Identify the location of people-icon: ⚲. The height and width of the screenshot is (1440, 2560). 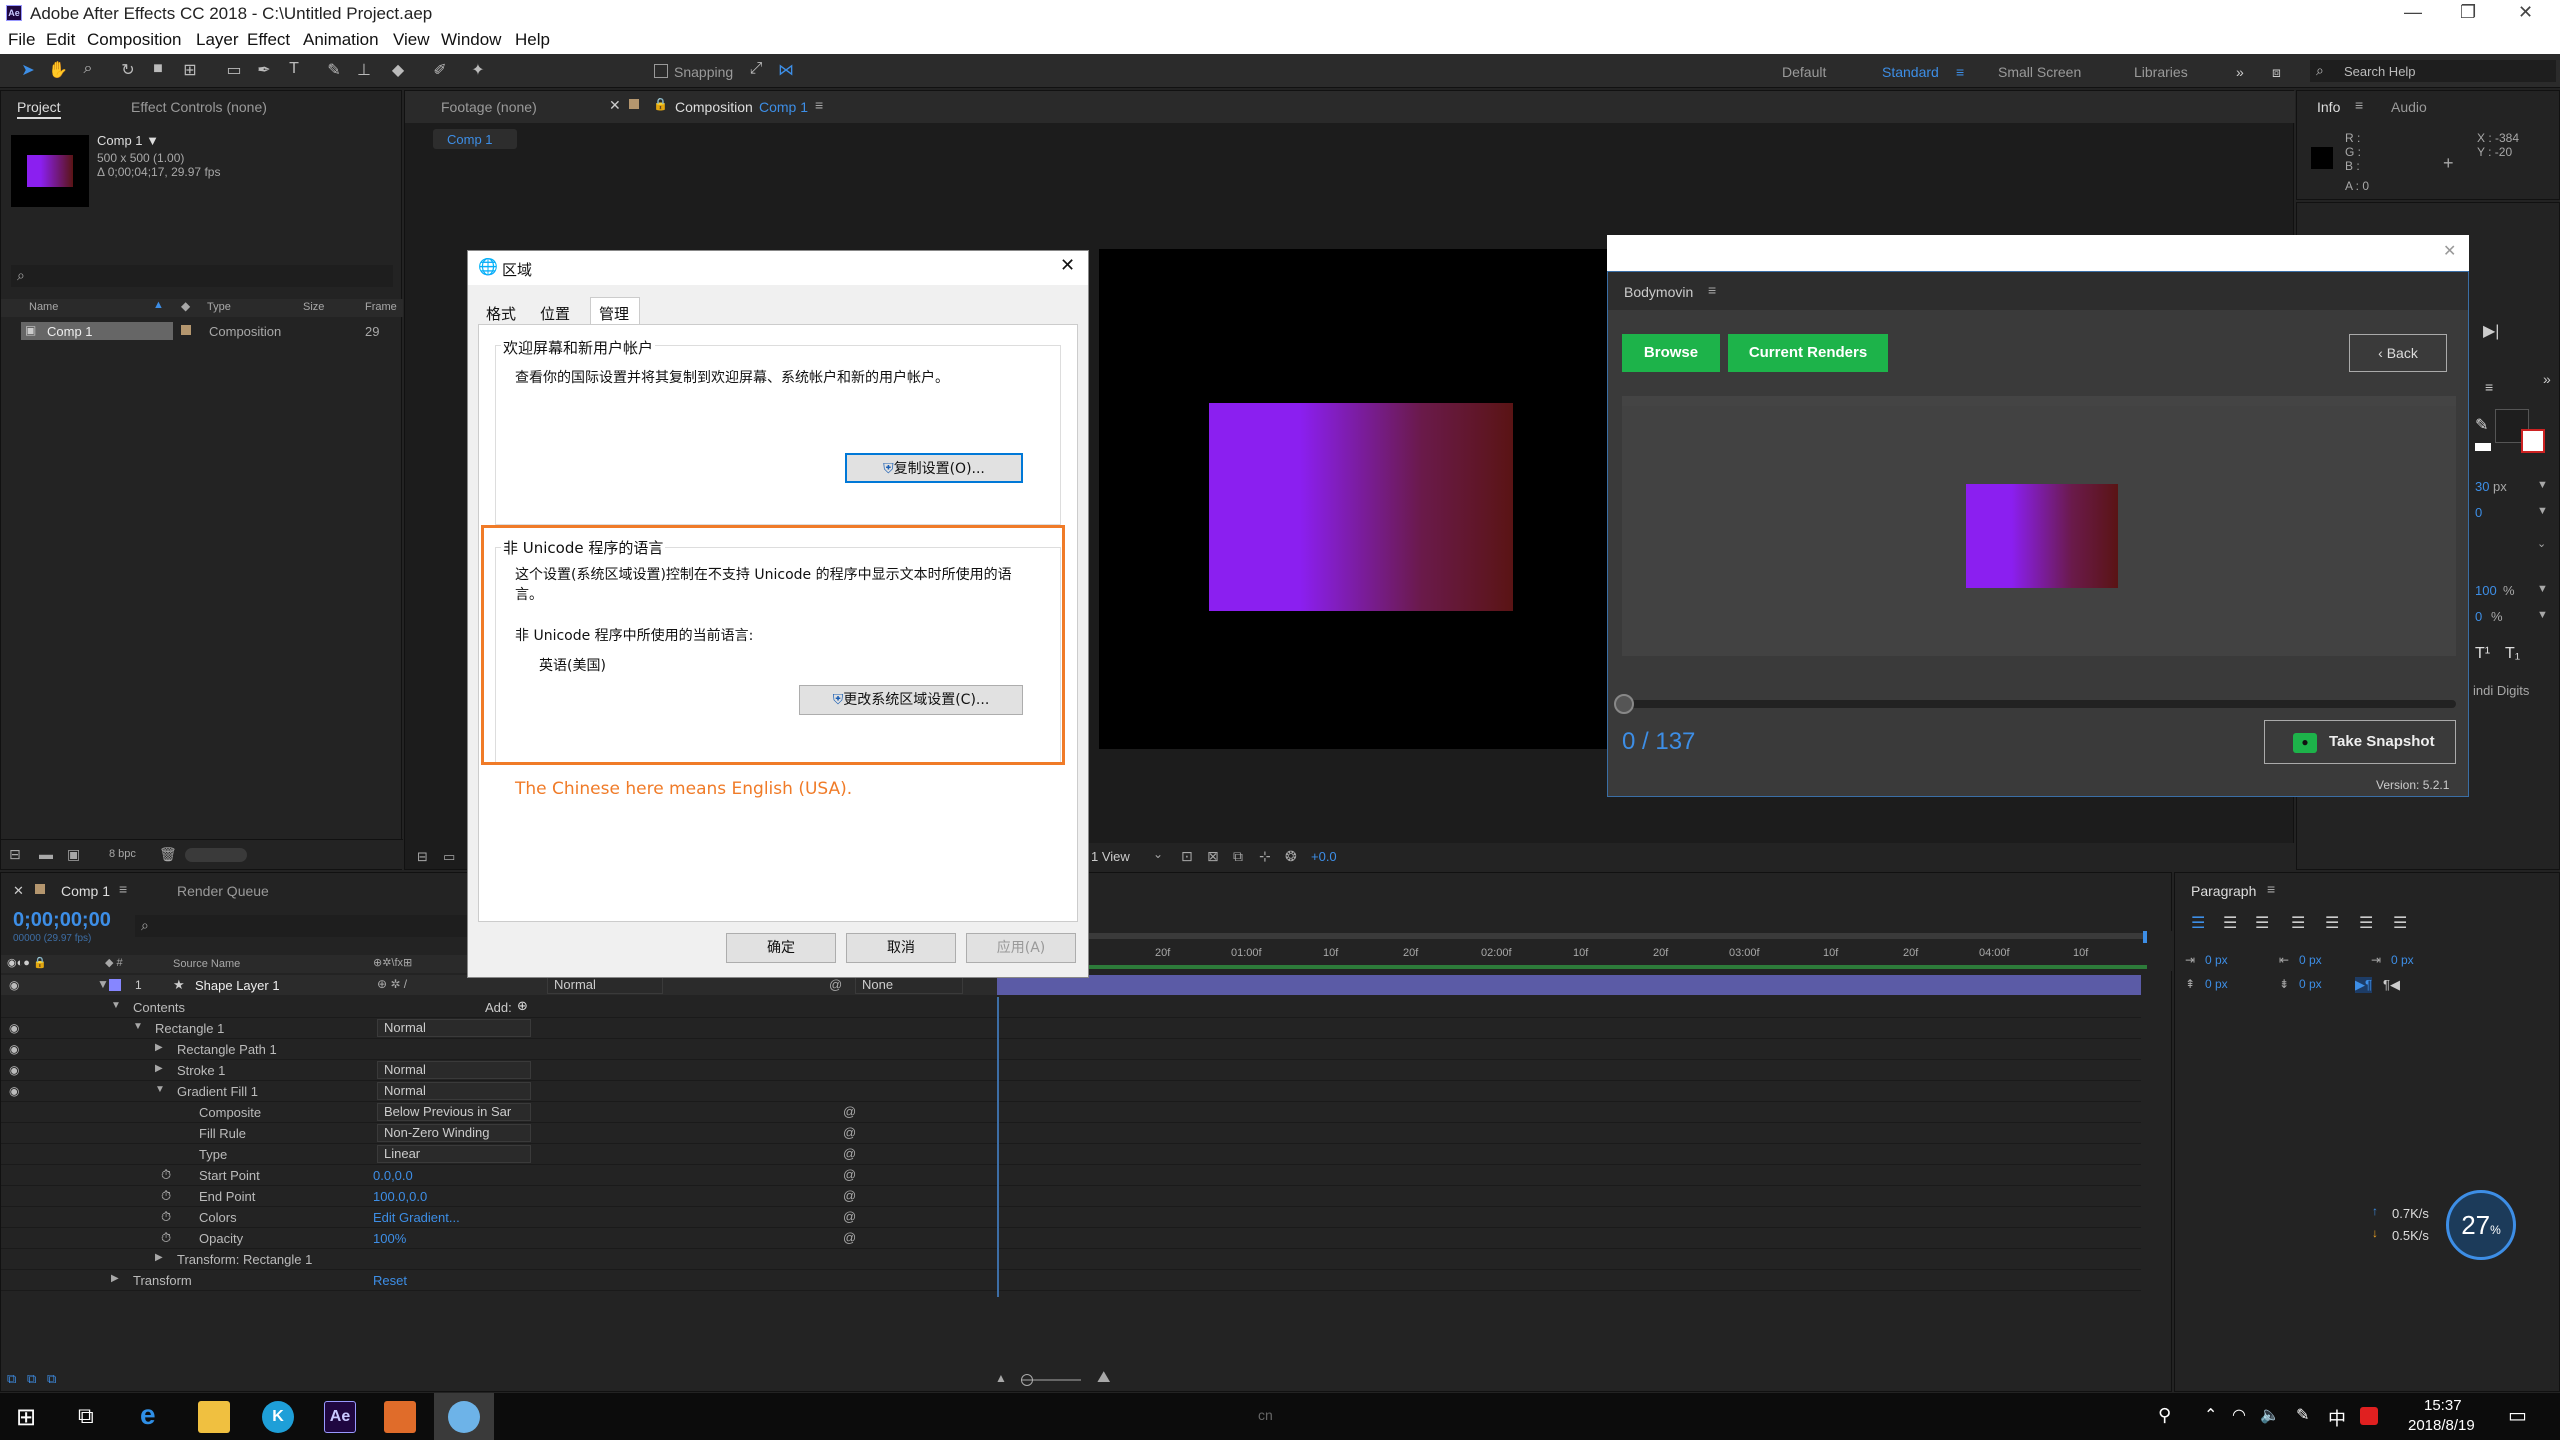
(2164, 1415).